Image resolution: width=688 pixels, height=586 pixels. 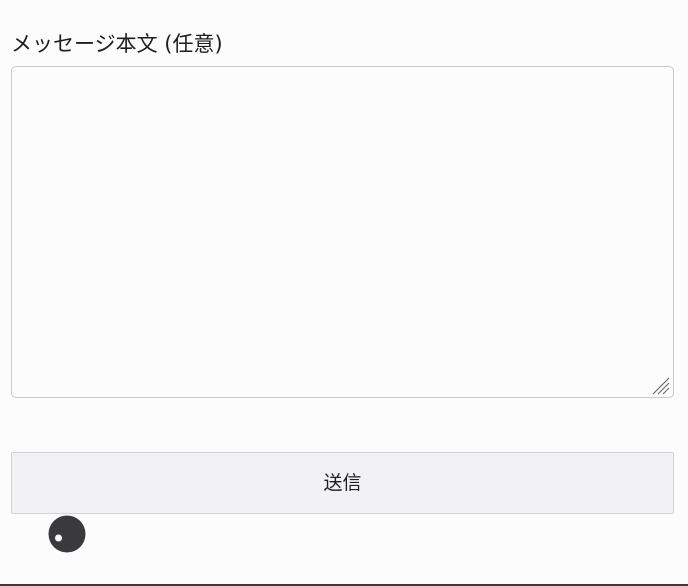 What do you see at coordinates (117, 44) in the screenshot?
I see `message-label: メッセージ本文 (任意)` at bounding box center [117, 44].